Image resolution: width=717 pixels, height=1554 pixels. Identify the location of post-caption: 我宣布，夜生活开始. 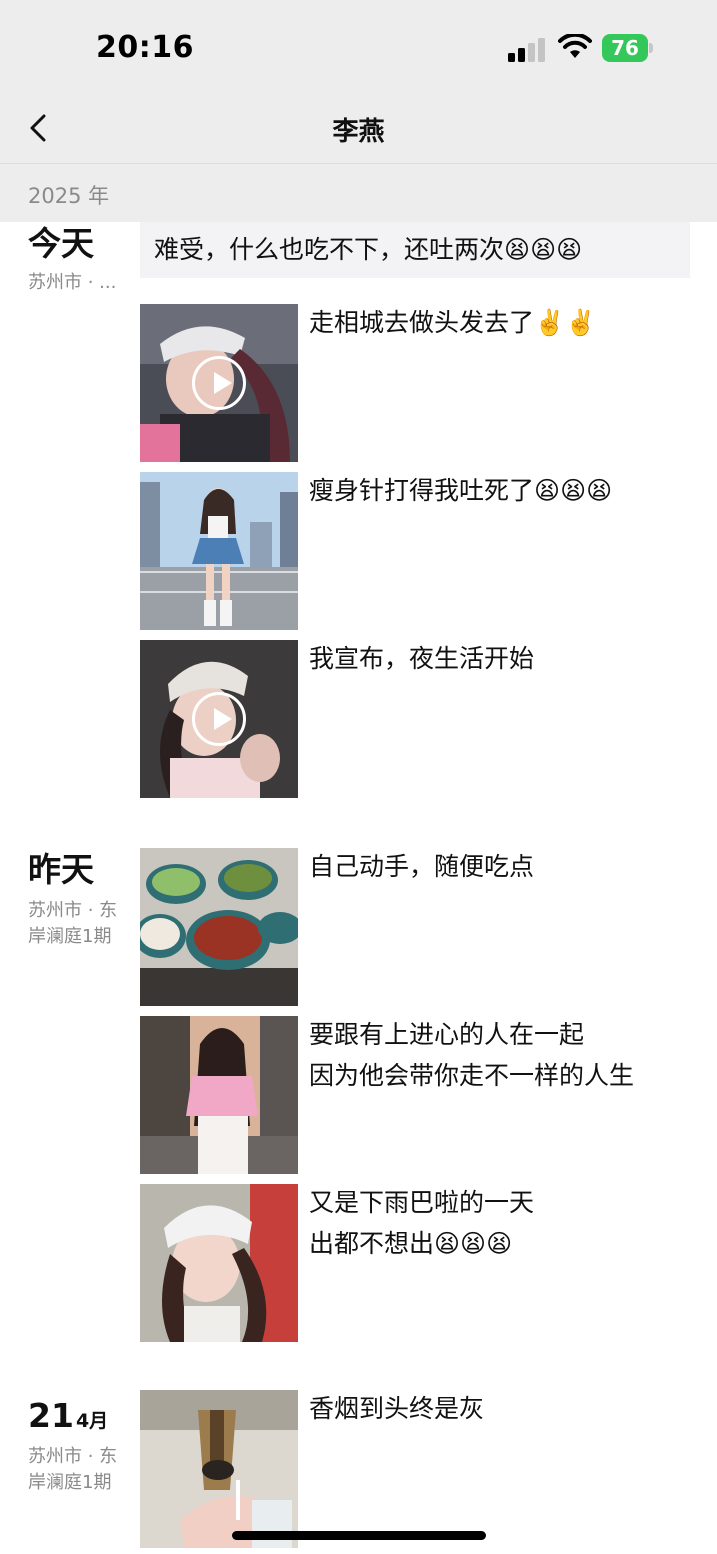
(422, 658).